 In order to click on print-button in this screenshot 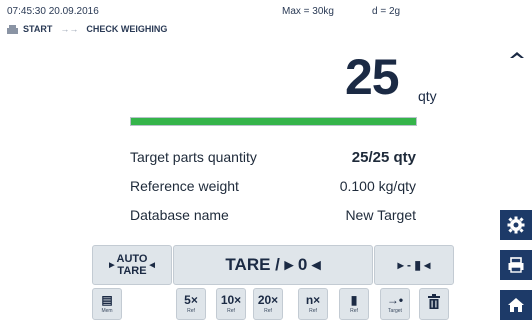, I will do `click(516, 265)`.